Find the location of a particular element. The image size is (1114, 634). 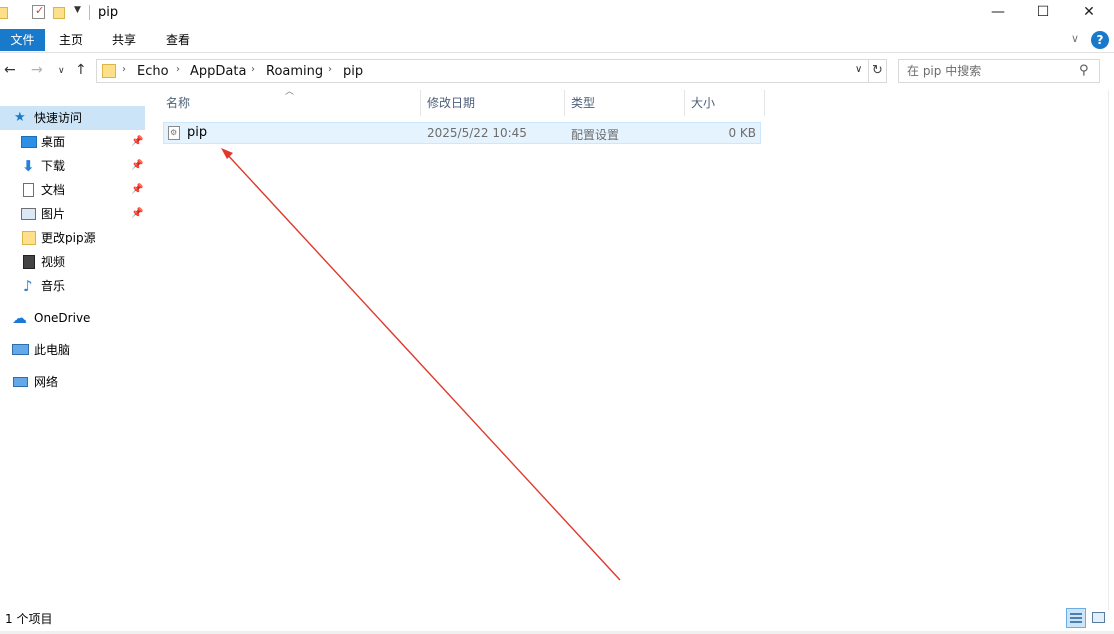

network-icon is located at coordinates (20, 382).